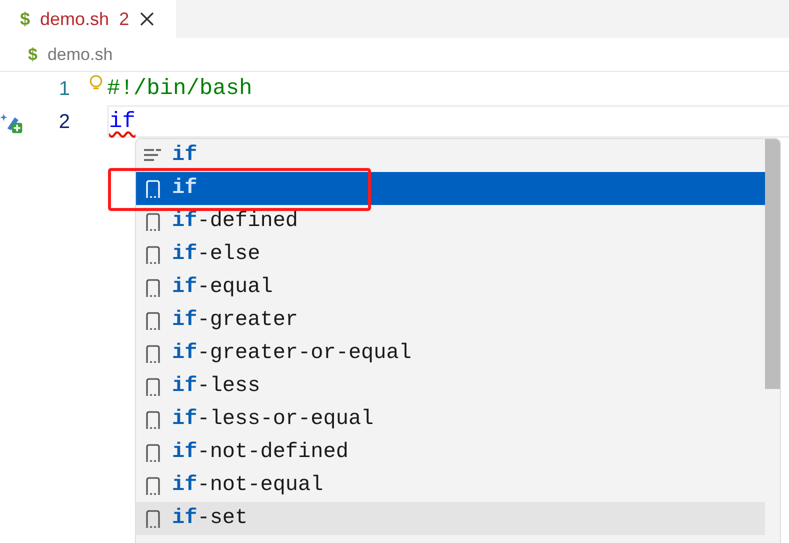 The width and height of the screenshot is (789, 543). I want to click on line-number: 1, so click(64, 89).